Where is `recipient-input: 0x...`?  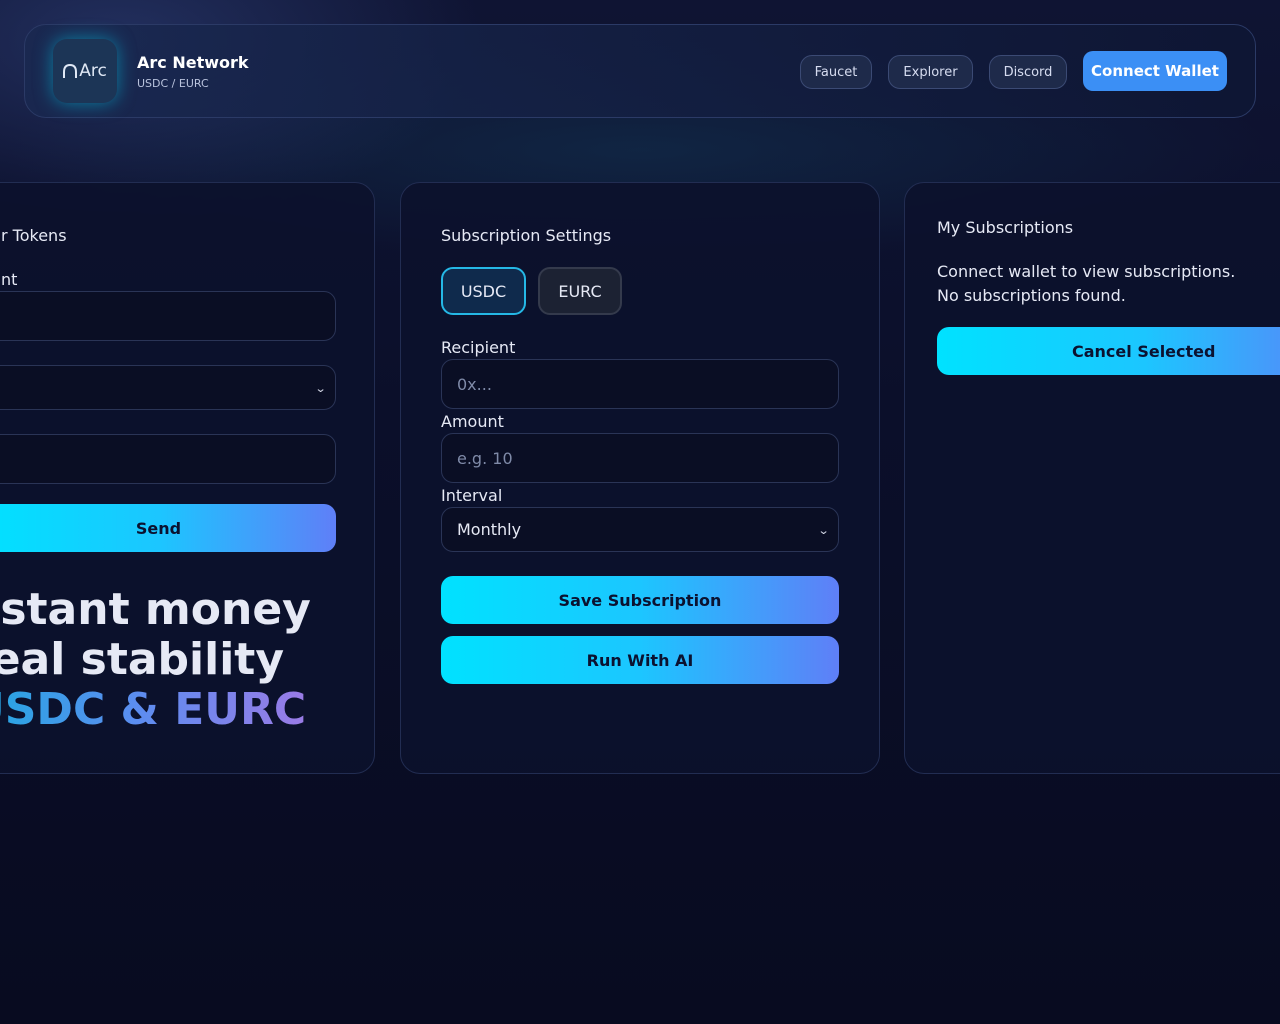
recipient-input: 0x... is located at coordinates (640, 384).